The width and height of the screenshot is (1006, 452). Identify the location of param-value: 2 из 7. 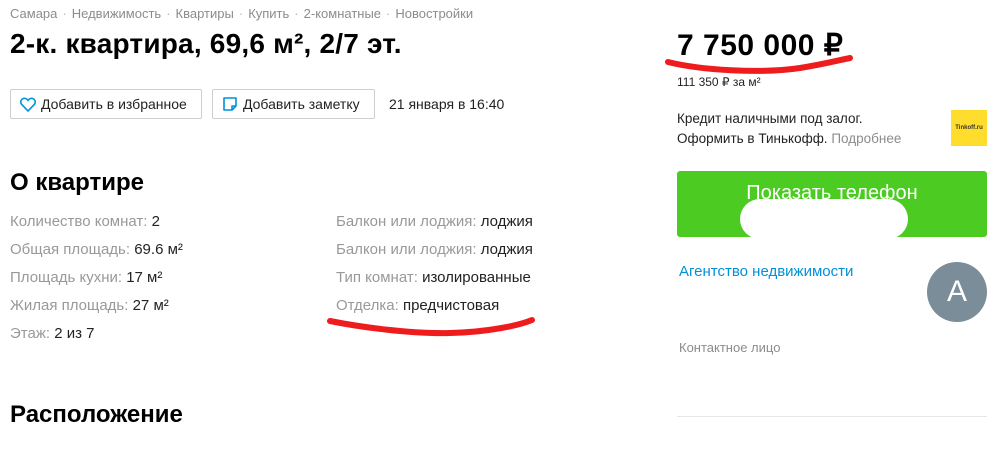
(74, 333).